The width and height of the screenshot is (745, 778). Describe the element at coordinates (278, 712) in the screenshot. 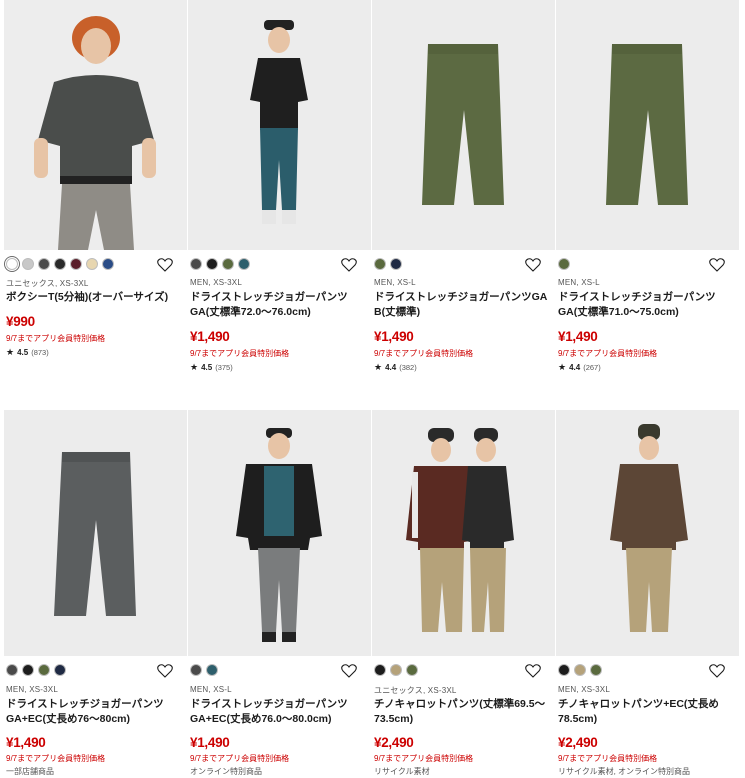

I see `product-name: ドライストレッチジョガーパンツGA+EC(丈長め76.0〜80.0cm)` at that location.